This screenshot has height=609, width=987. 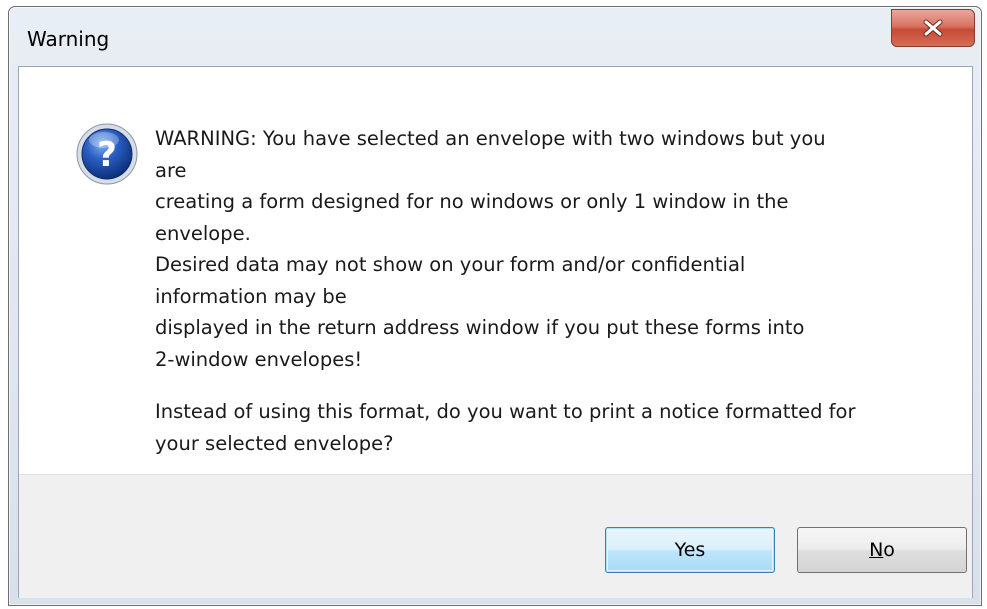 I want to click on close-icon, so click(x=933, y=28).